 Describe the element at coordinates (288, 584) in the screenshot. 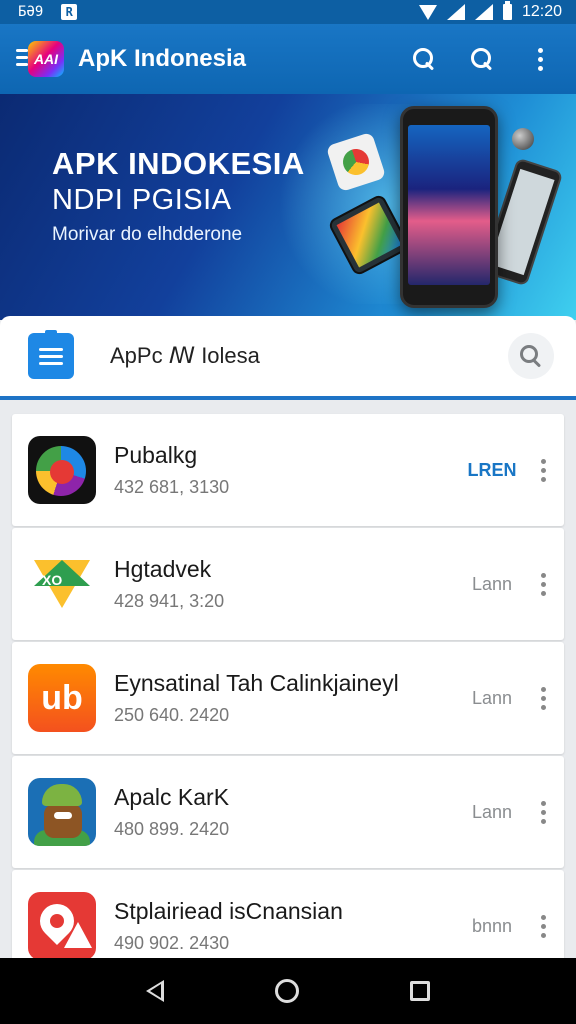

I see `list-item: XO Hgtadvek 428 941, 3:20 Lann` at that location.